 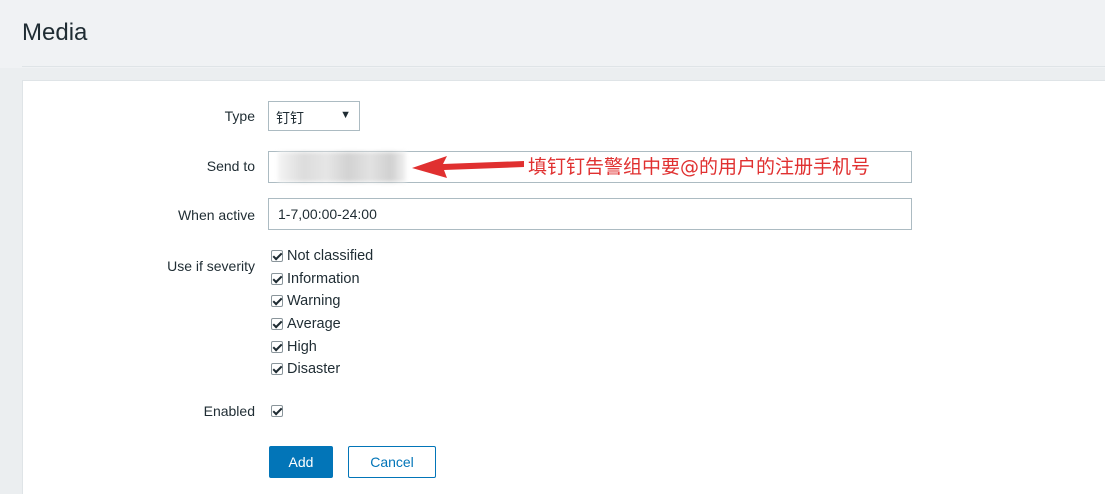 I want to click on severity-option-label: Disaster, so click(x=314, y=369).